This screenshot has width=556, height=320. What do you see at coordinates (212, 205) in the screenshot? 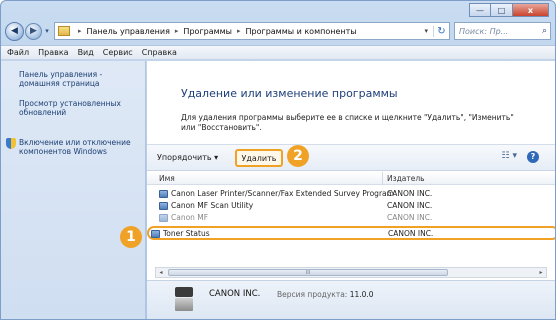
I see `program-name-text: Canon MF Scan Utility` at bounding box center [212, 205].